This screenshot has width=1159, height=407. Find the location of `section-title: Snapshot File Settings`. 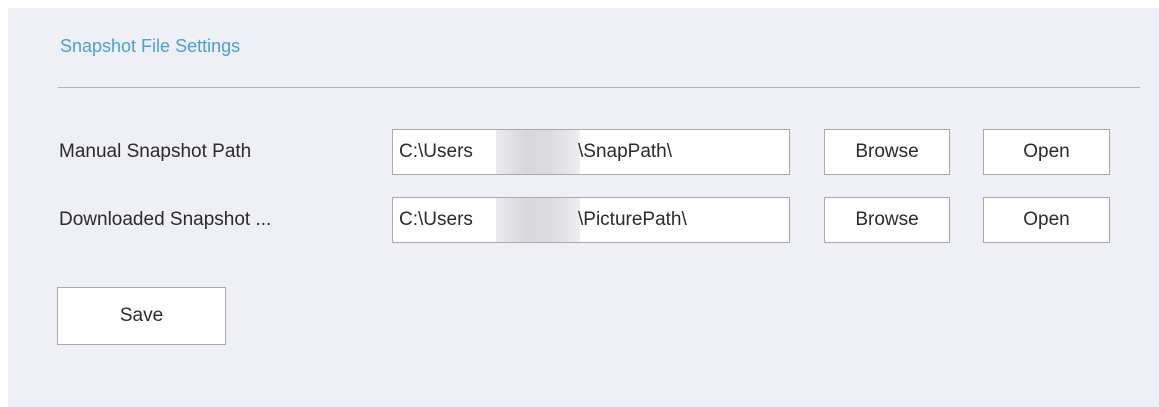

section-title: Snapshot File Settings is located at coordinates (150, 46).